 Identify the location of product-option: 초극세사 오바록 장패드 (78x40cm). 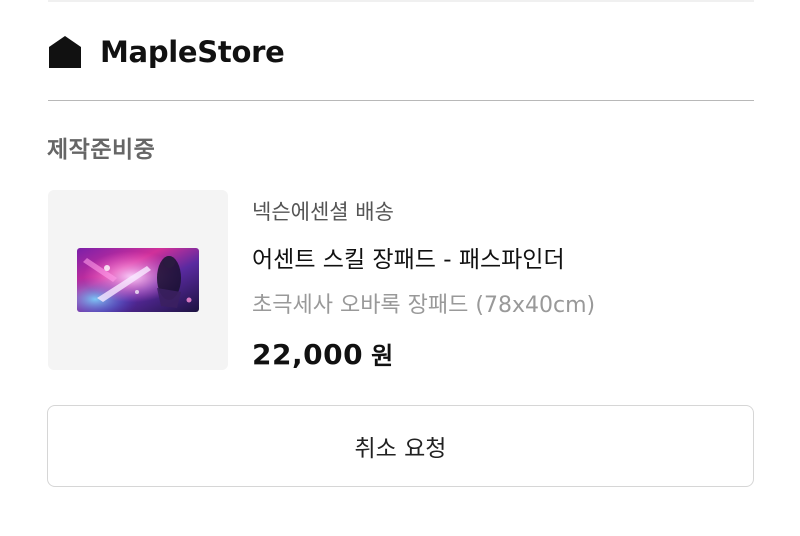
(424, 305).